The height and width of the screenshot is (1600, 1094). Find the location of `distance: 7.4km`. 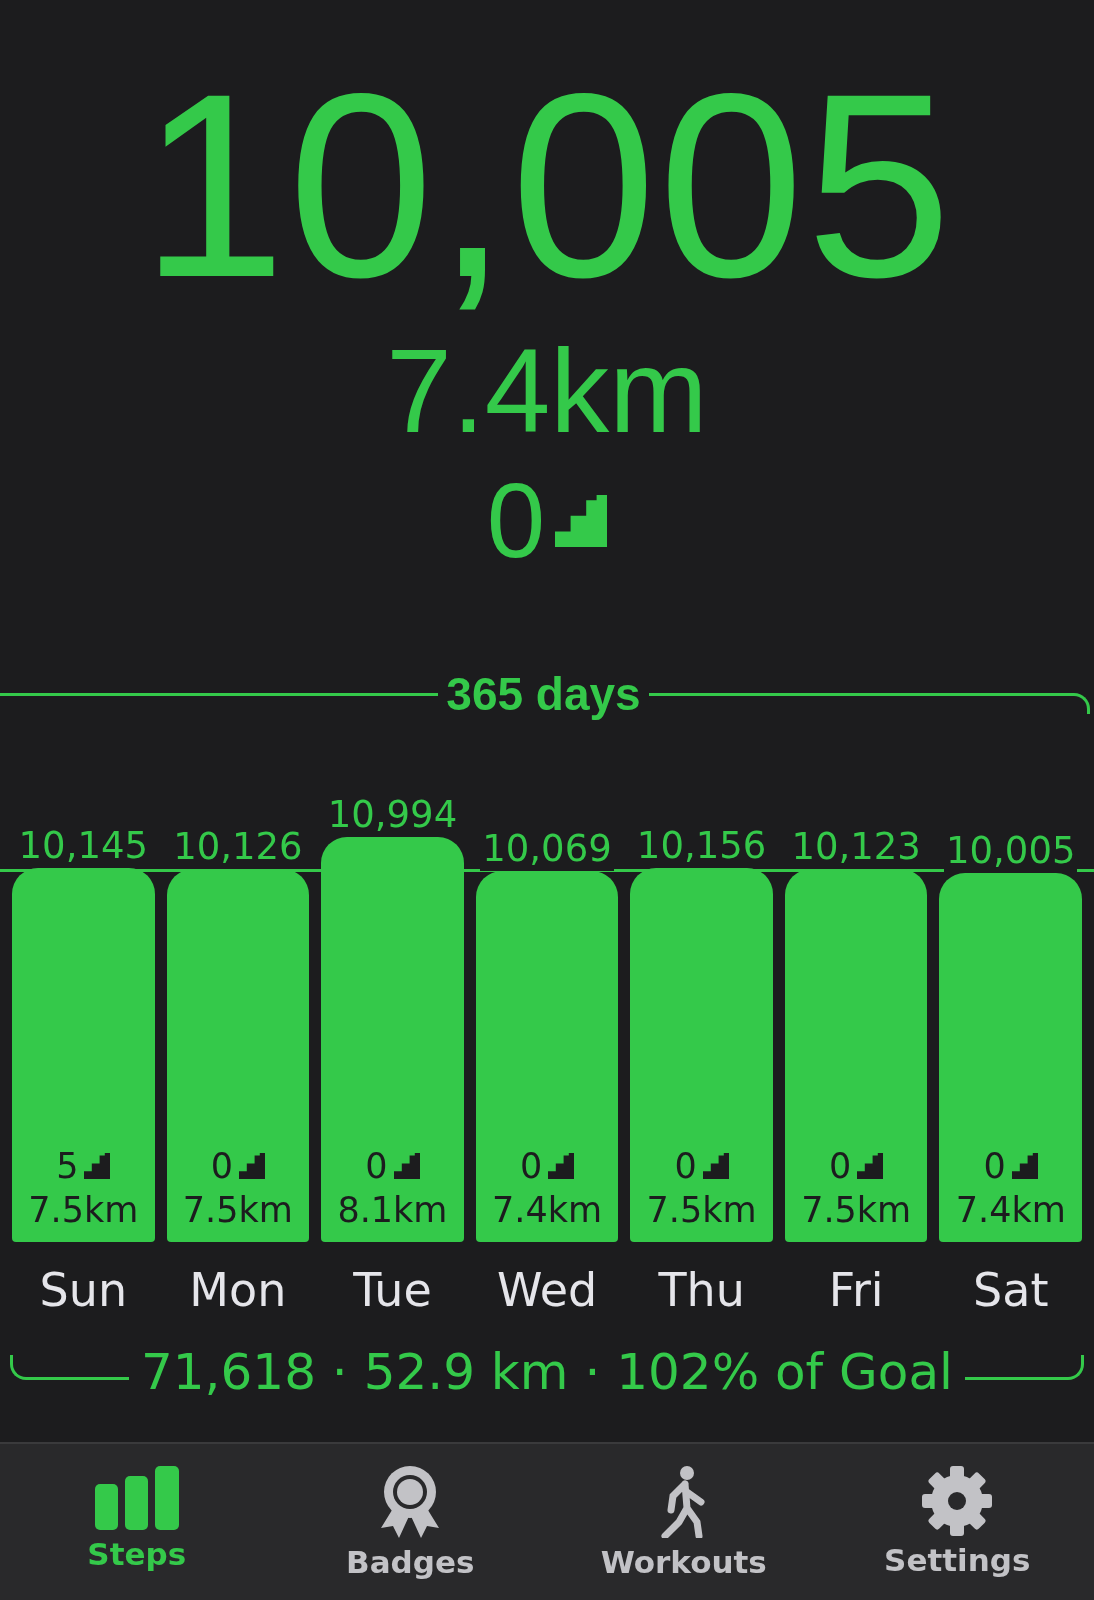

distance: 7.4km is located at coordinates (547, 391).